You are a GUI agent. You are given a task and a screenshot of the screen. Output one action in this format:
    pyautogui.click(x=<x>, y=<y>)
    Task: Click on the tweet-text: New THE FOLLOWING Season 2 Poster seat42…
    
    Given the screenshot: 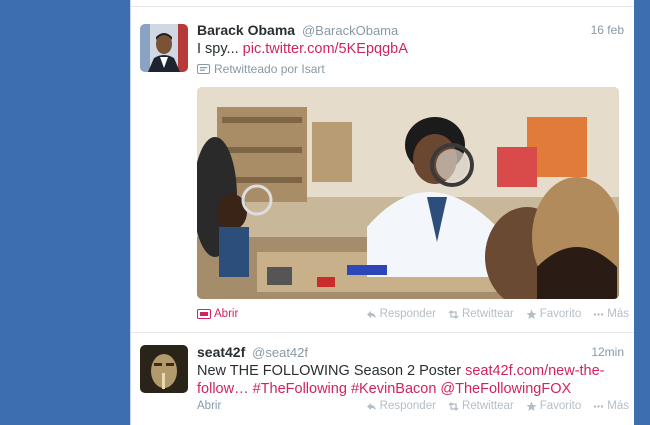 What is the action you would take?
    pyautogui.click(x=405, y=380)
    